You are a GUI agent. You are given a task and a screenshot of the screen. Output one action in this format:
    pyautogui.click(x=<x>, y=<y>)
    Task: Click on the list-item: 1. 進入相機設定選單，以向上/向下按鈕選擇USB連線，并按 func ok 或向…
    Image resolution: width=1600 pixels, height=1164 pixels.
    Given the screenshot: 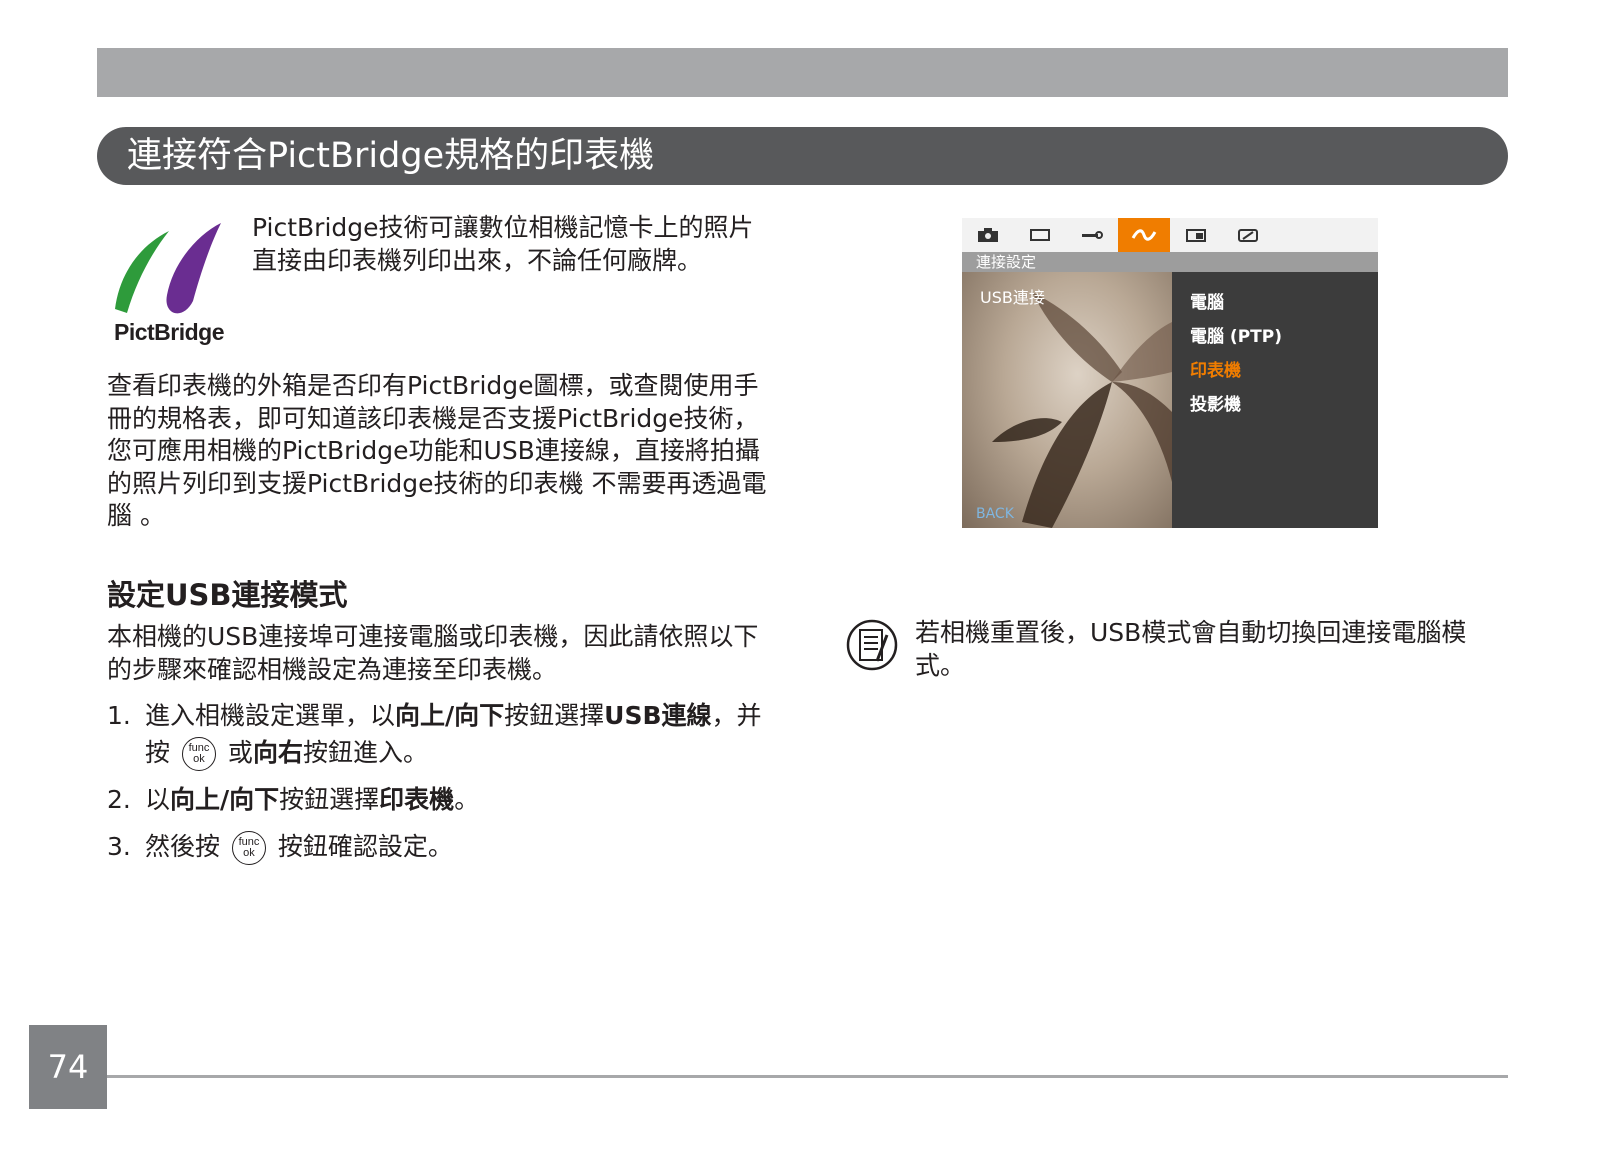 What is the action you would take?
    pyautogui.click(x=437, y=734)
    